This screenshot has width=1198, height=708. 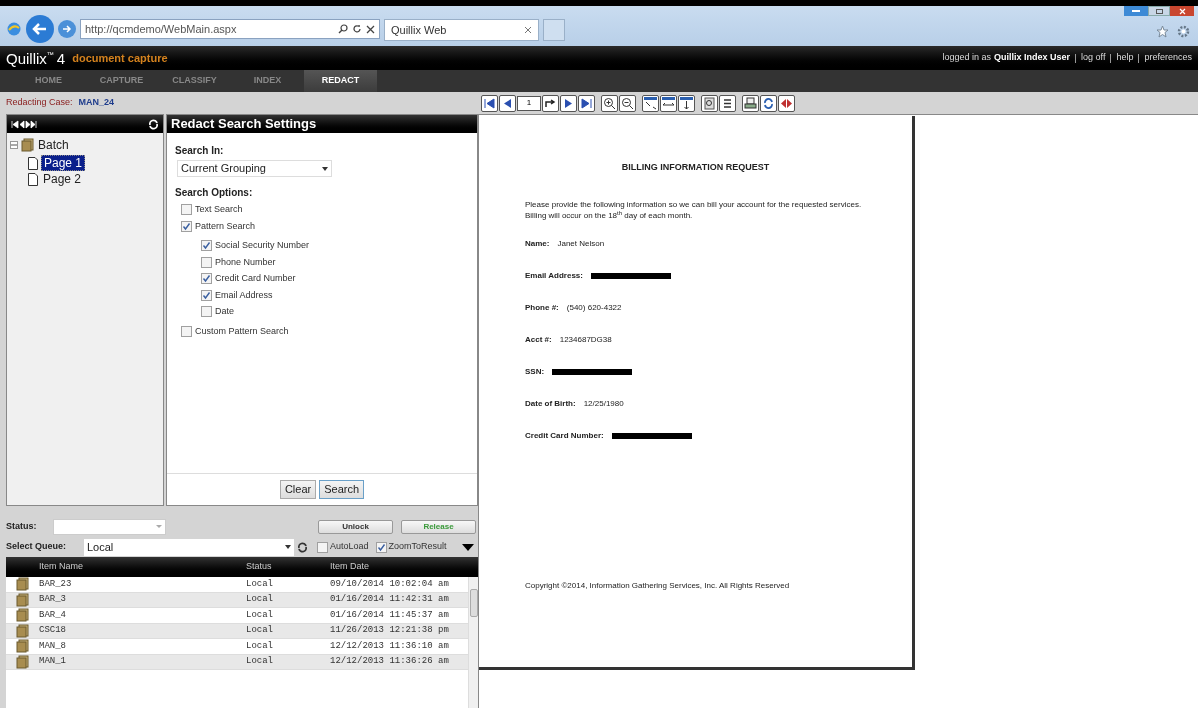 I want to click on option-label: Email Address, so click(x=244, y=295).